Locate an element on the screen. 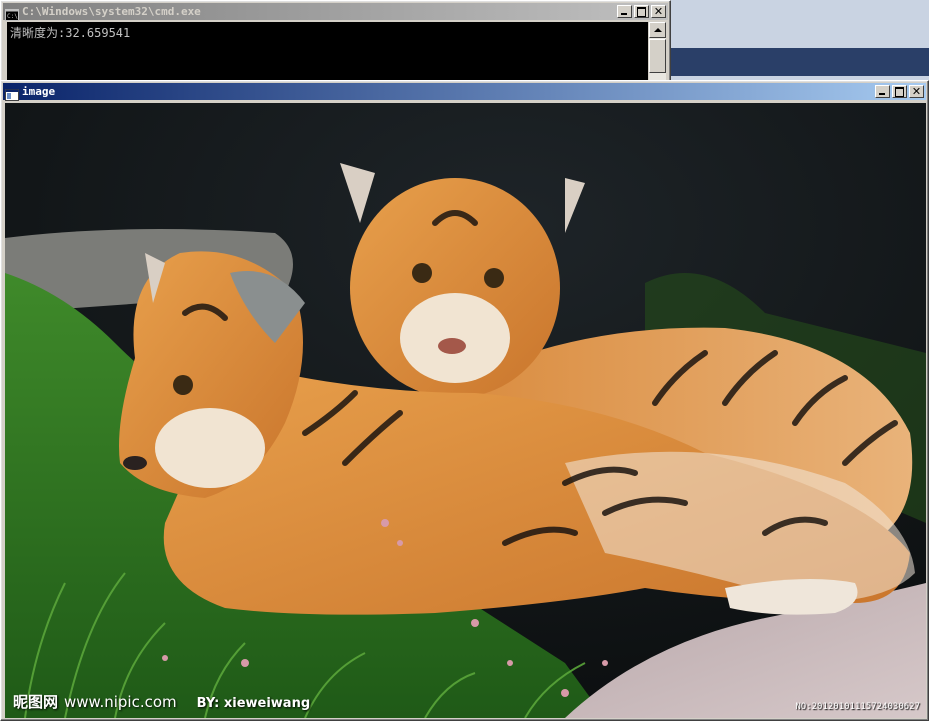  console-icon: C:\ is located at coordinates (12, 13).